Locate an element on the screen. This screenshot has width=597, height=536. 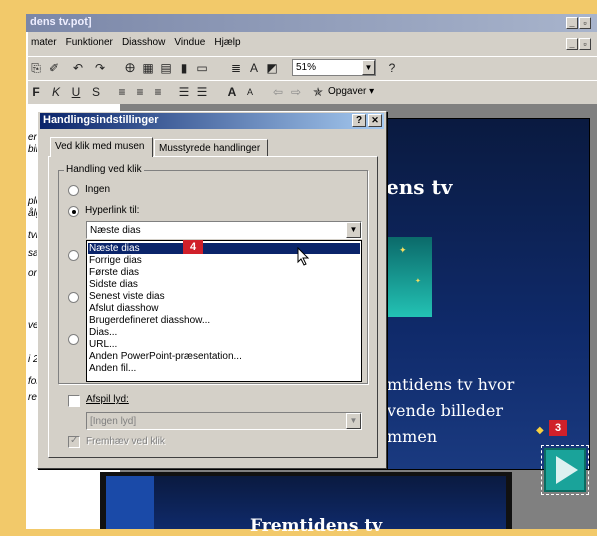
demote-icon: ⇨ is located at coordinates (296, 92).